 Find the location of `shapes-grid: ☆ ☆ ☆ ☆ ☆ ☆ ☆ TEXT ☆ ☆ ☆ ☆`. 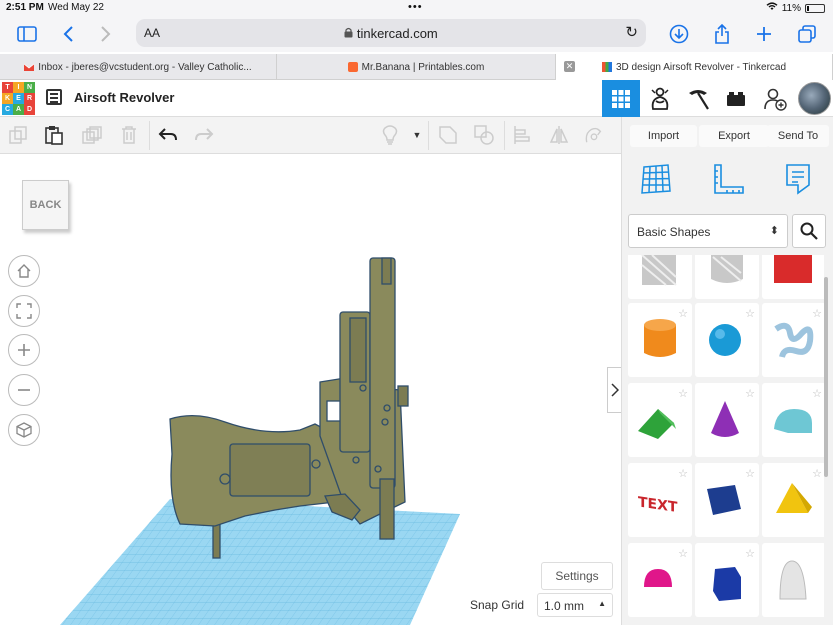

shapes-grid: ☆ ☆ ☆ ☆ ☆ ☆ ☆ TEXT ☆ ☆ ☆ ☆ is located at coordinates (725, 440).